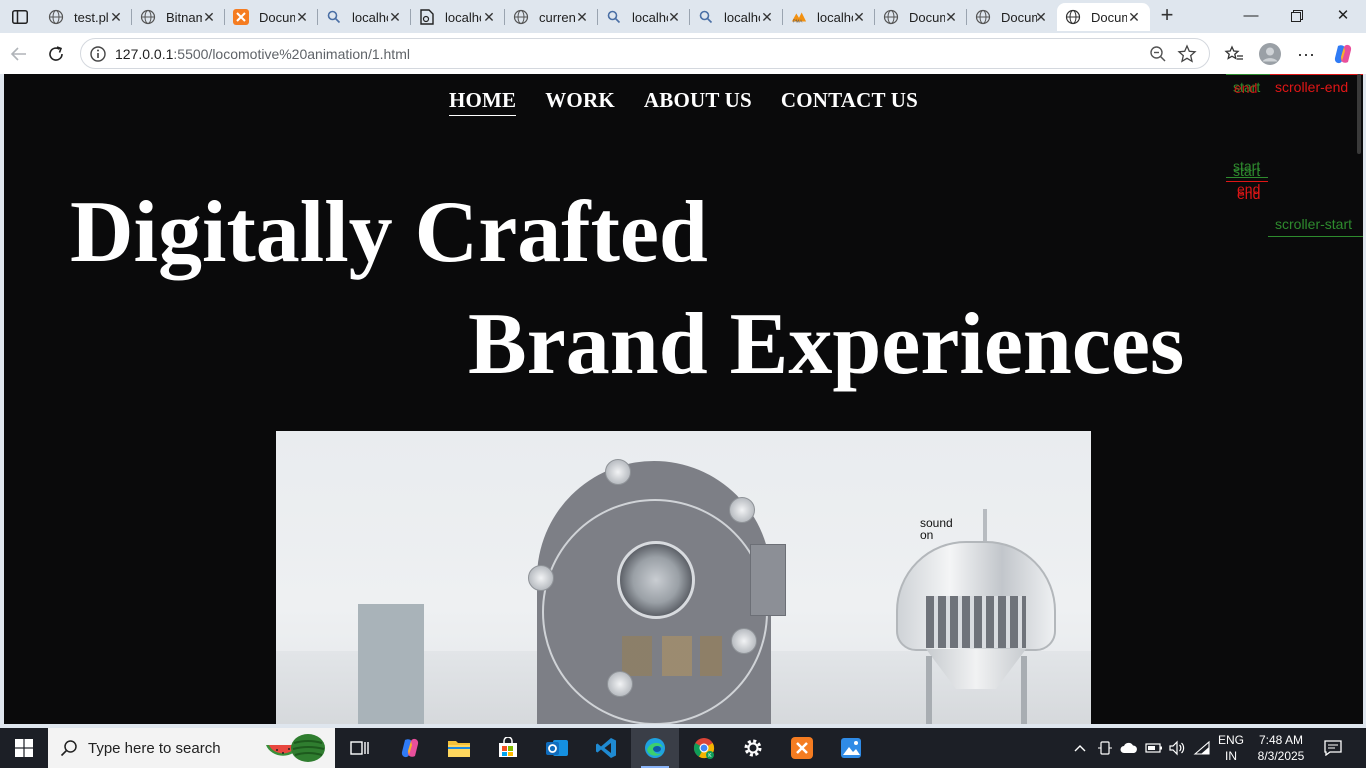  I want to click on profile-avatar-icon, so click(1270, 54).